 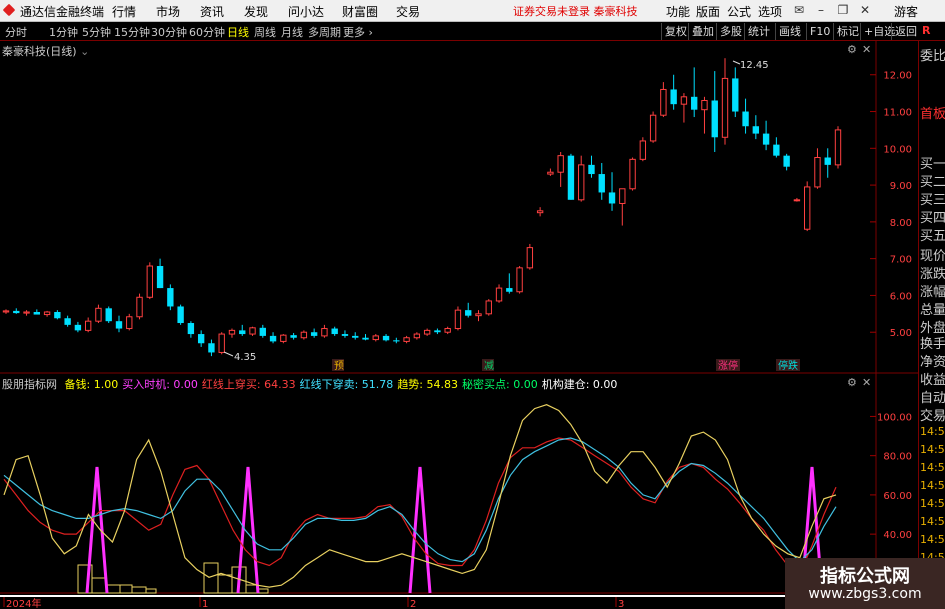 What do you see at coordinates (905, 31) in the screenshot?
I see `toolbar-button: 返回` at bounding box center [905, 31].